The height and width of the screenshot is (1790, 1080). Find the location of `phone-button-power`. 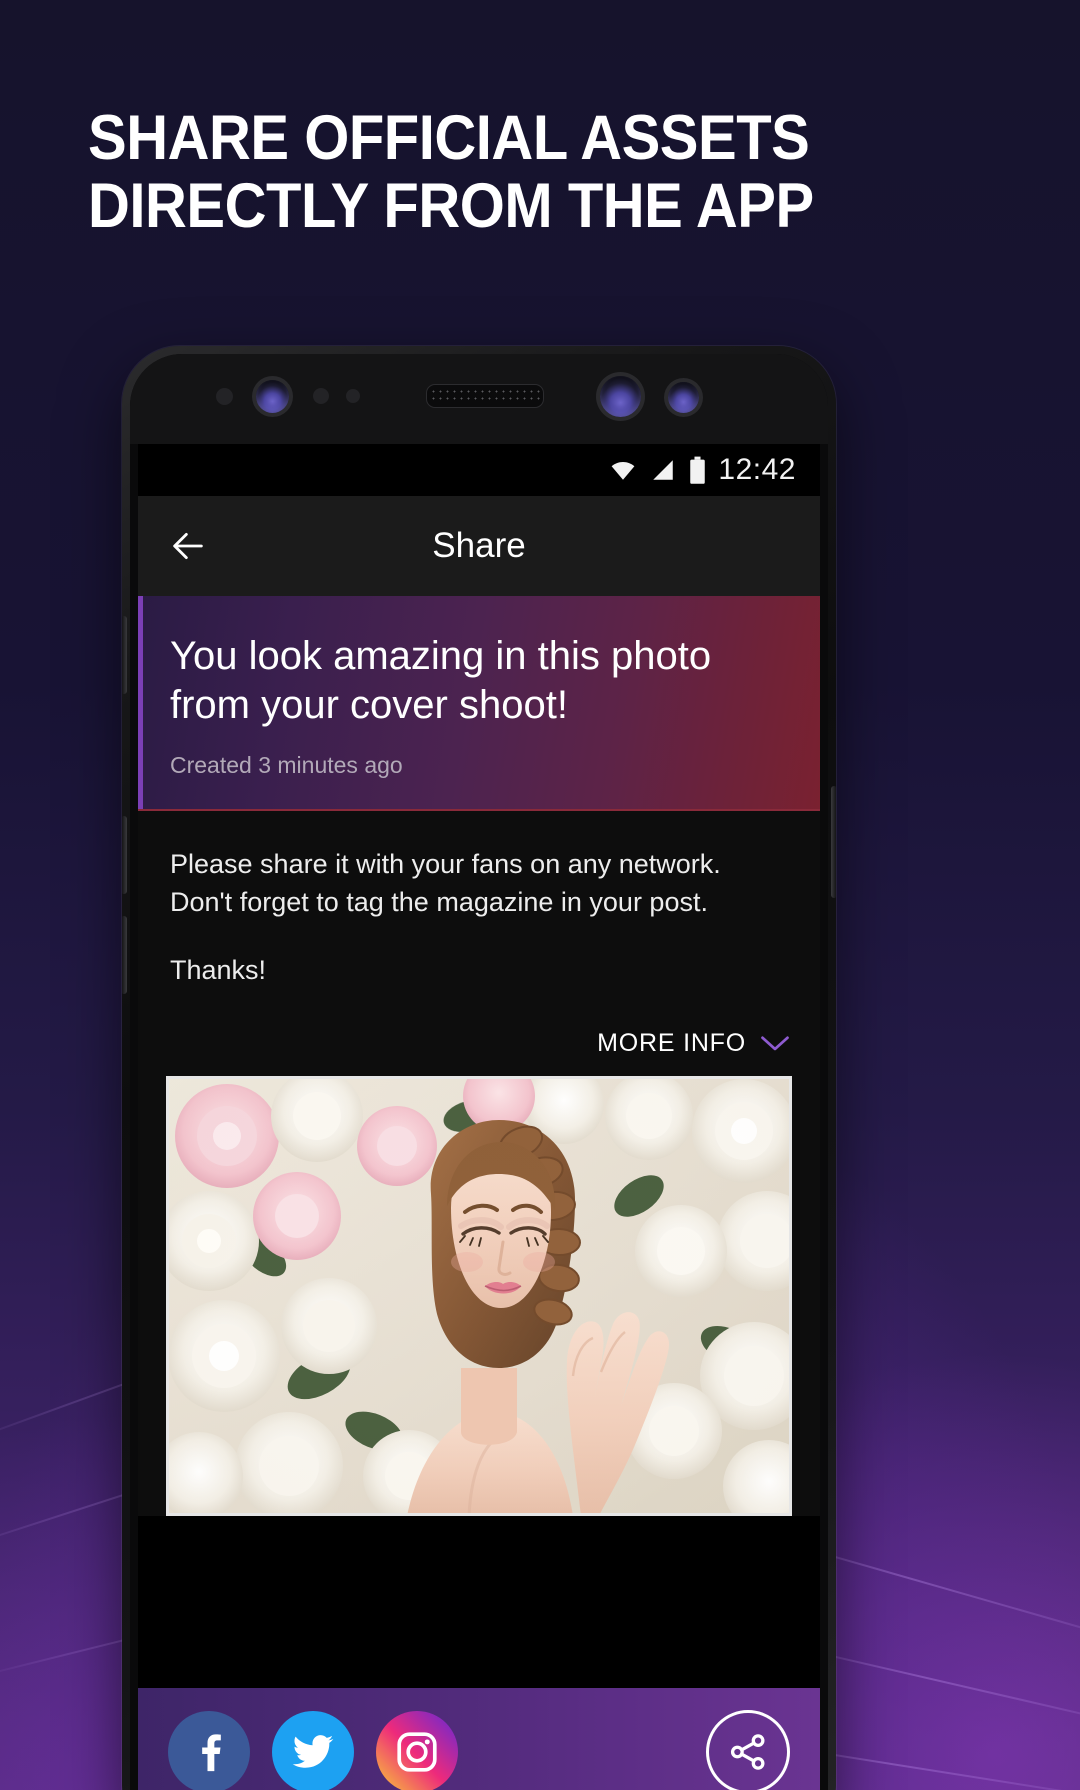

phone-button-power is located at coordinates (833, 842).